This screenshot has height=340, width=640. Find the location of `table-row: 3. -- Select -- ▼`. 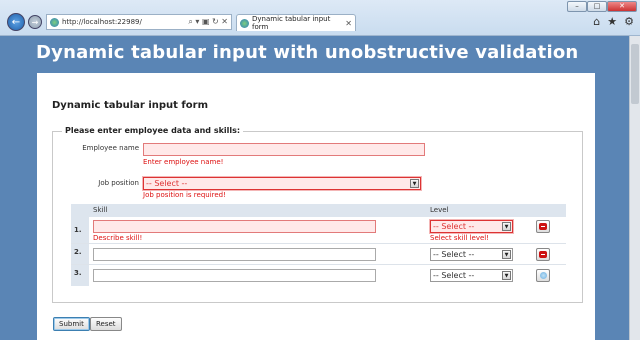

table-row: 3. -- Select -- ▼ is located at coordinates (318, 275).